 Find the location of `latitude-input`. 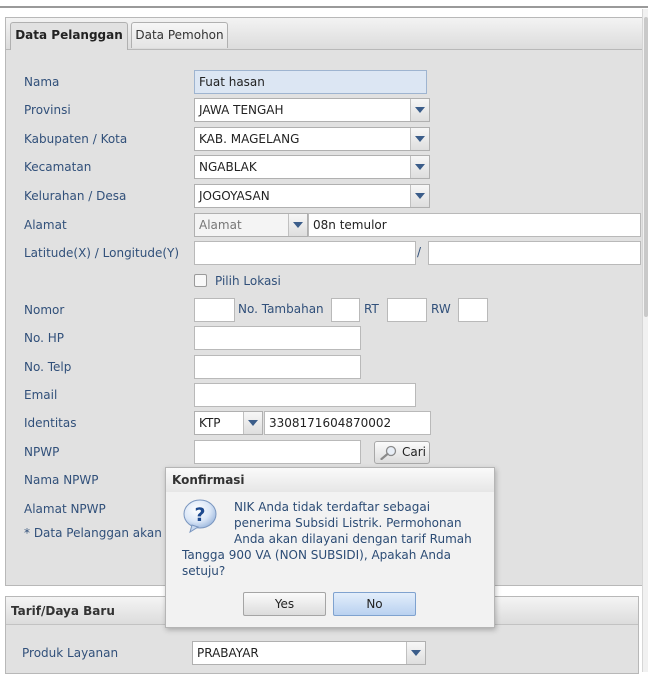

latitude-input is located at coordinates (305, 253).